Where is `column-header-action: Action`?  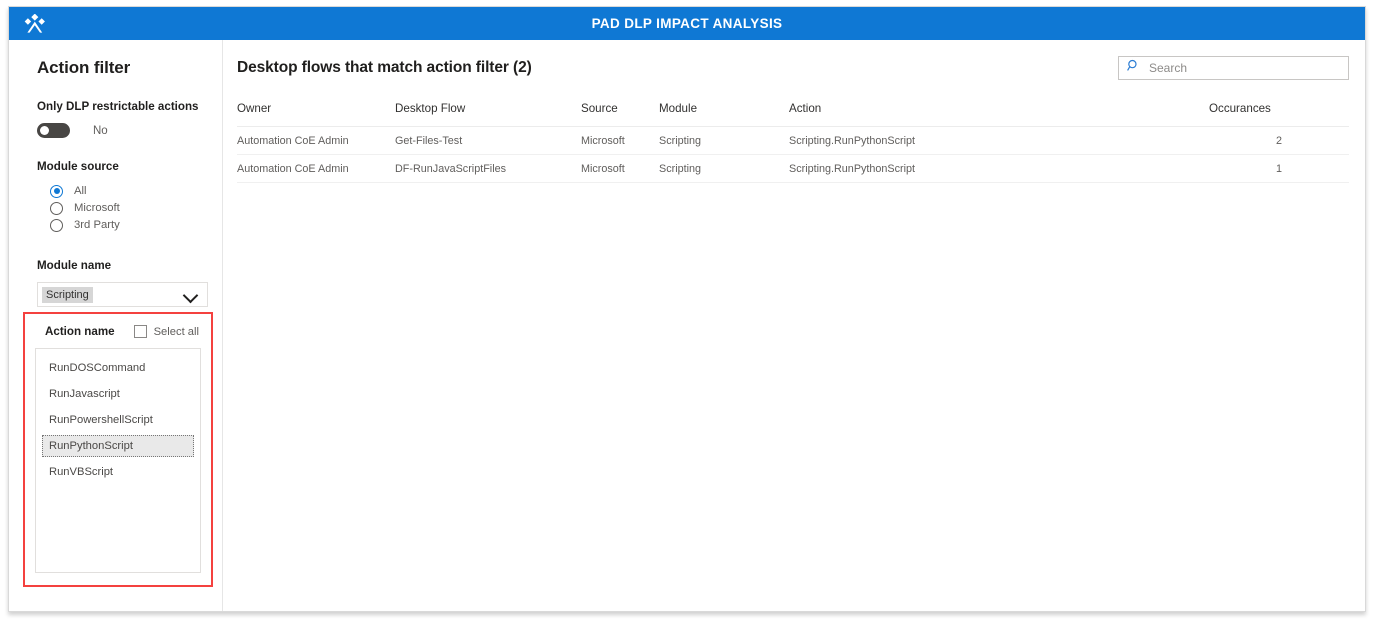 column-header-action: Action is located at coordinates (999, 114).